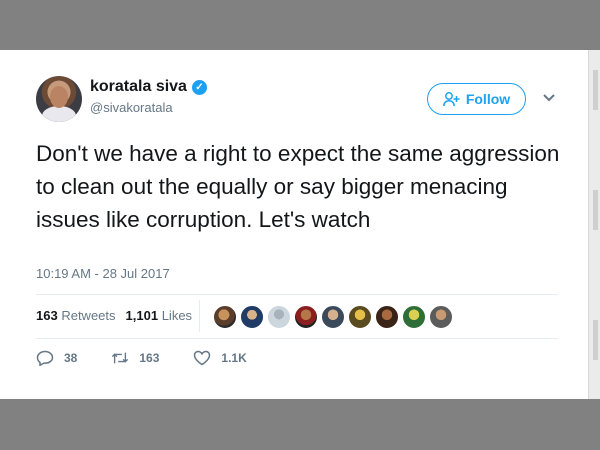 The image size is (600, 450). Describe the element at coordinates (59, 99) in the screenshot. I see `author-avatar` at that location.